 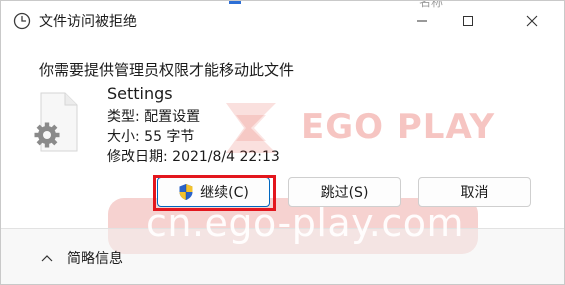 I want to click on window-title: 文件访问被拒绝, so click(x=88, y=22).